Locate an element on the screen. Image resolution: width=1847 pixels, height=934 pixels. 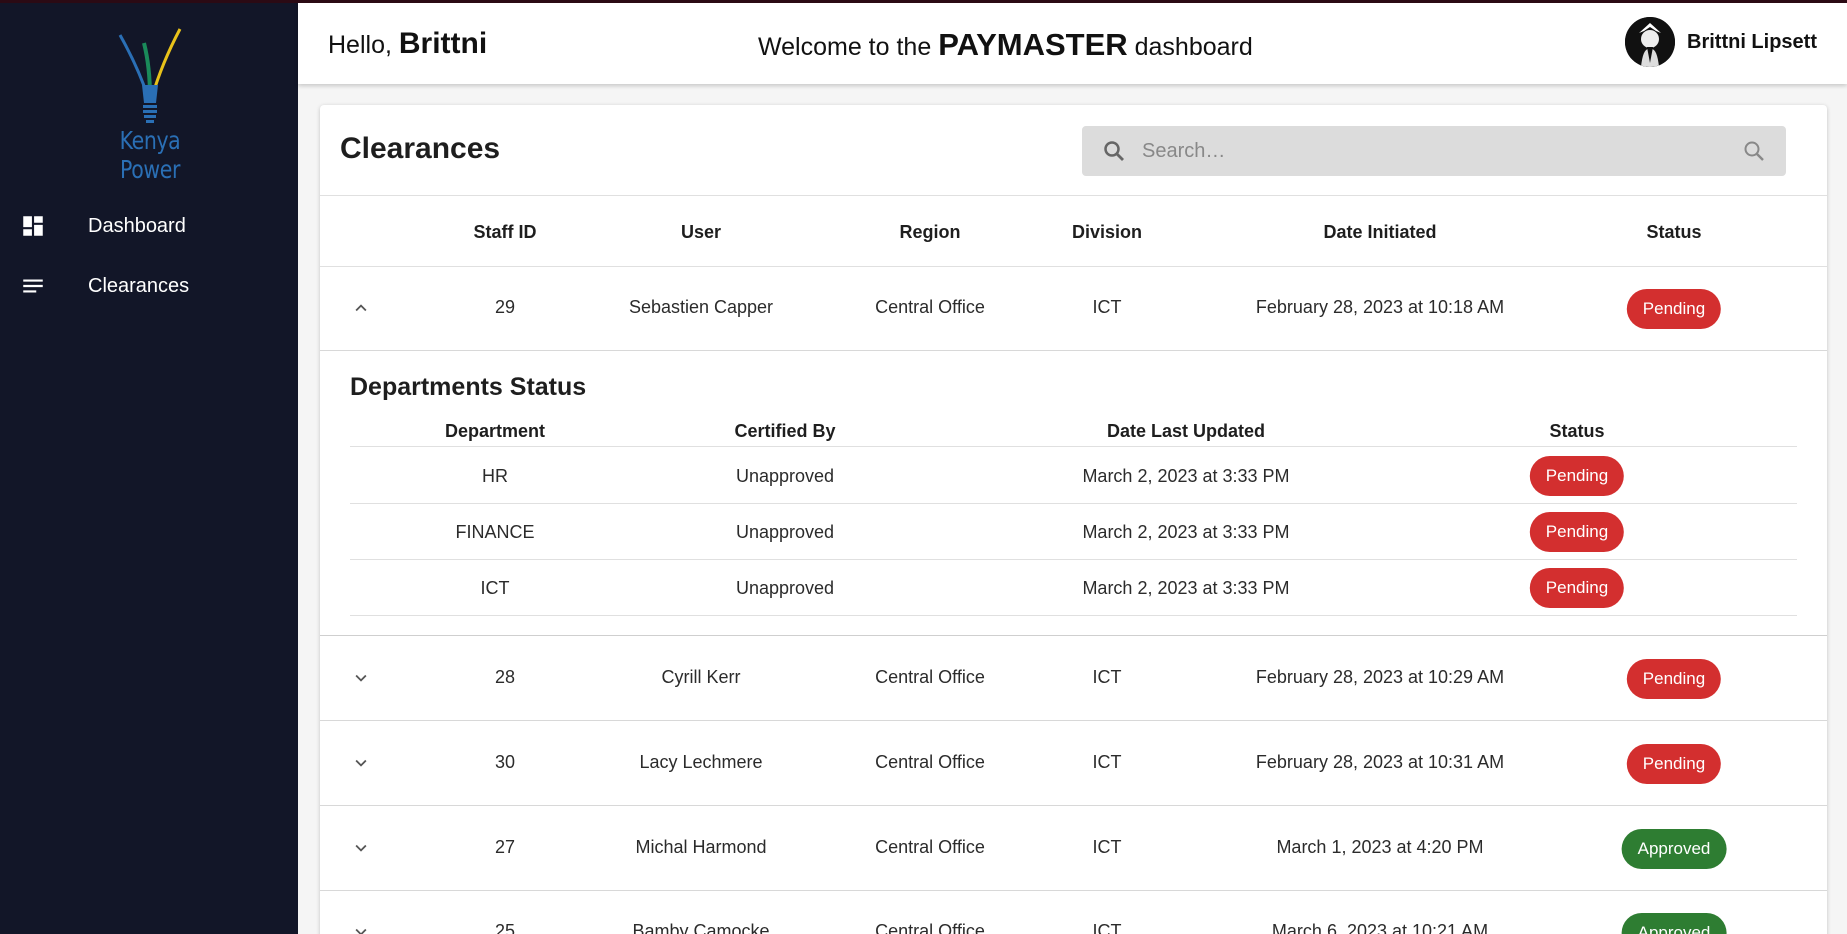
search-input is located at coordinates (1422, 151).